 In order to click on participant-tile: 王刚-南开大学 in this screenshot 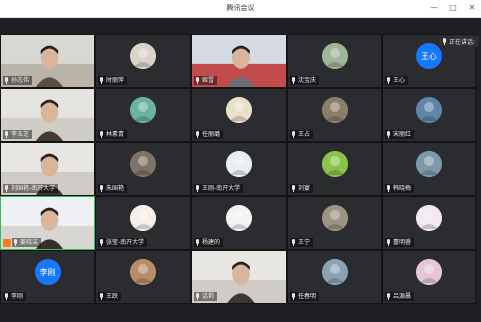, I will do `click(239, 169)`.